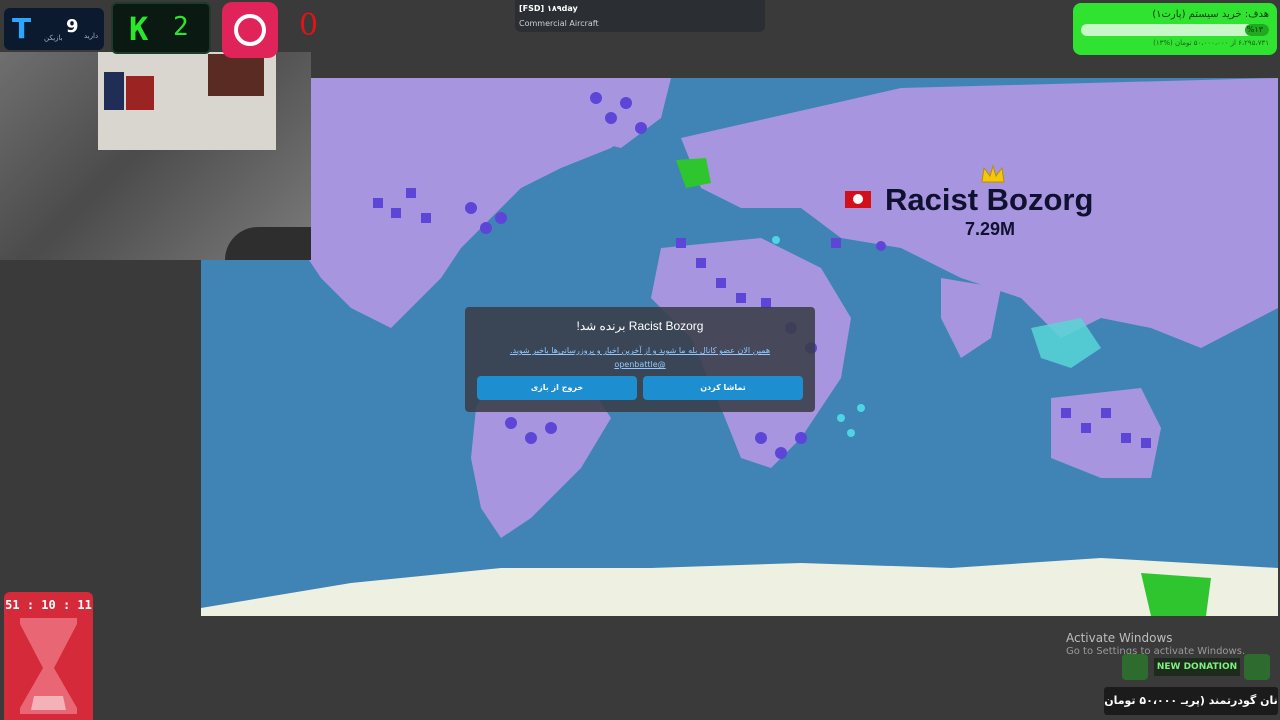  Describe the element at coordinates (139, 29) in the screenshot. I see `kick-logo-icon: K` at that location.